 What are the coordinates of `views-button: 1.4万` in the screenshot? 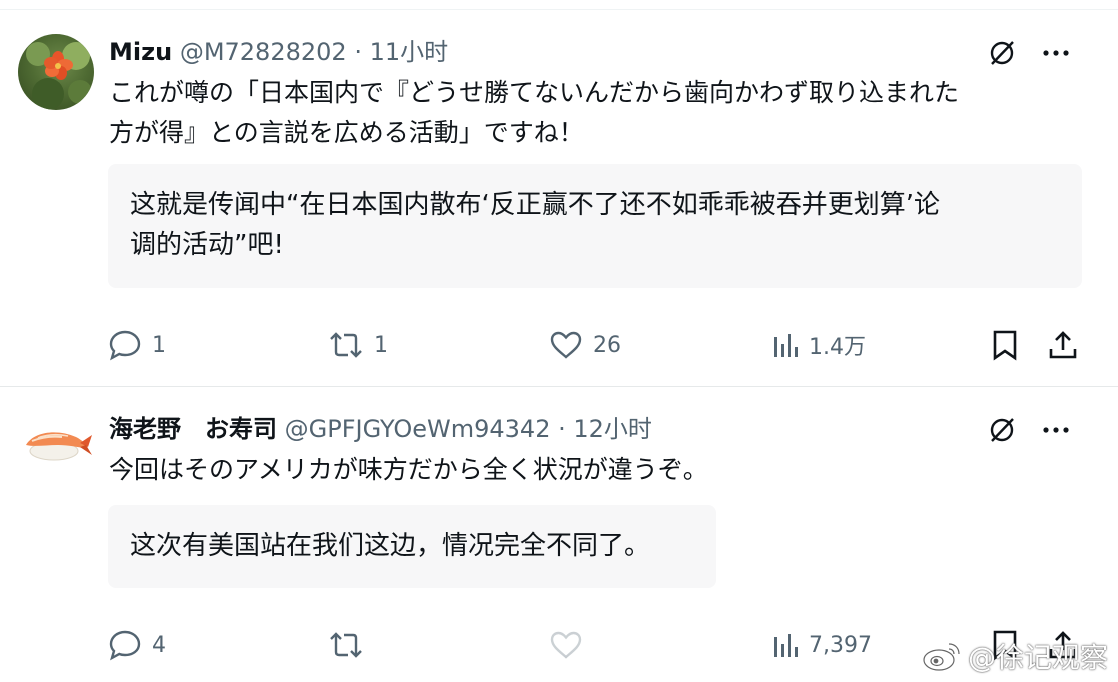 It's located at (818, 345).